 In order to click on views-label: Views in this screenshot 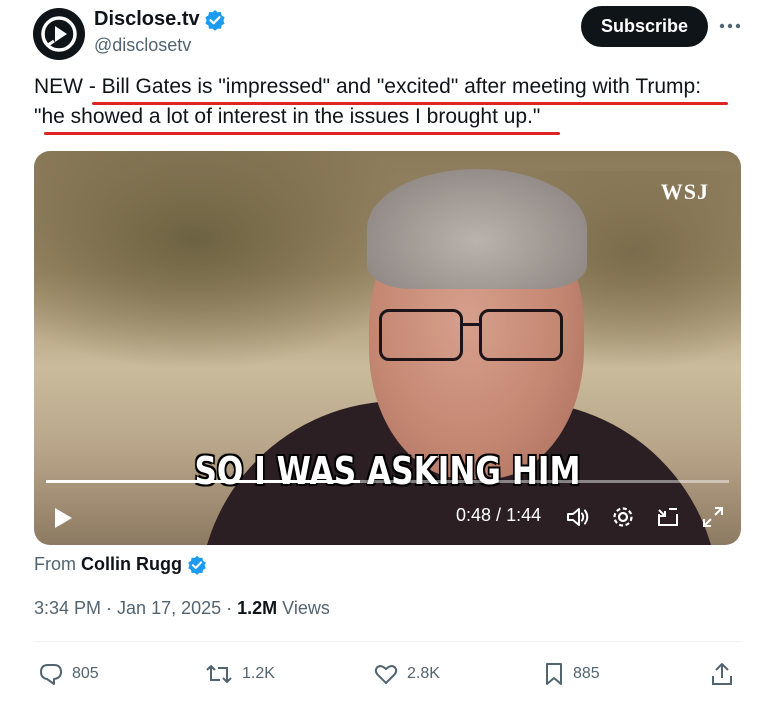, I will do `click(303, 608)`.